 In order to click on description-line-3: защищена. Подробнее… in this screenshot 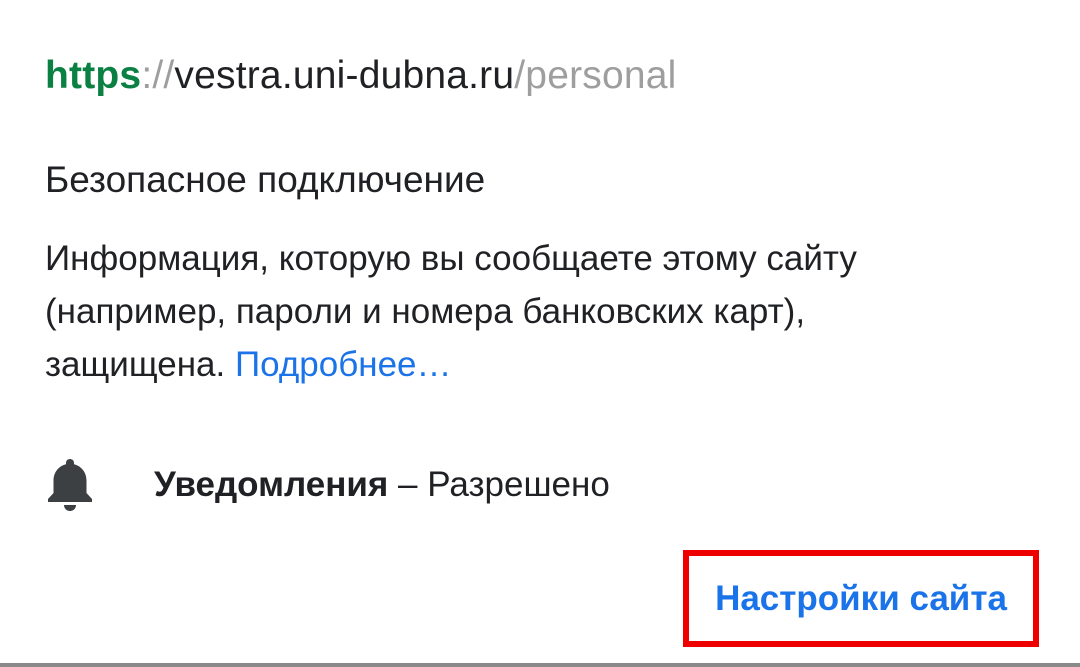, I will do `click(525, 364)`.